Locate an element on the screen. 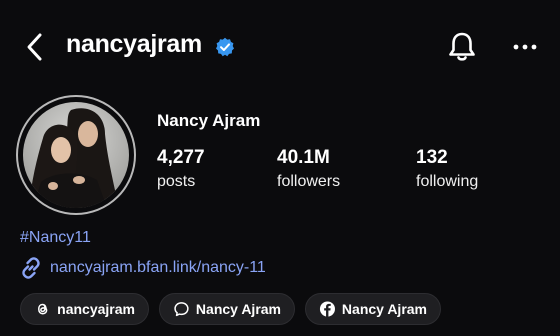 The height and width of the screenshot is (336, 560). notifications-button is located at coordinates (462, 47).